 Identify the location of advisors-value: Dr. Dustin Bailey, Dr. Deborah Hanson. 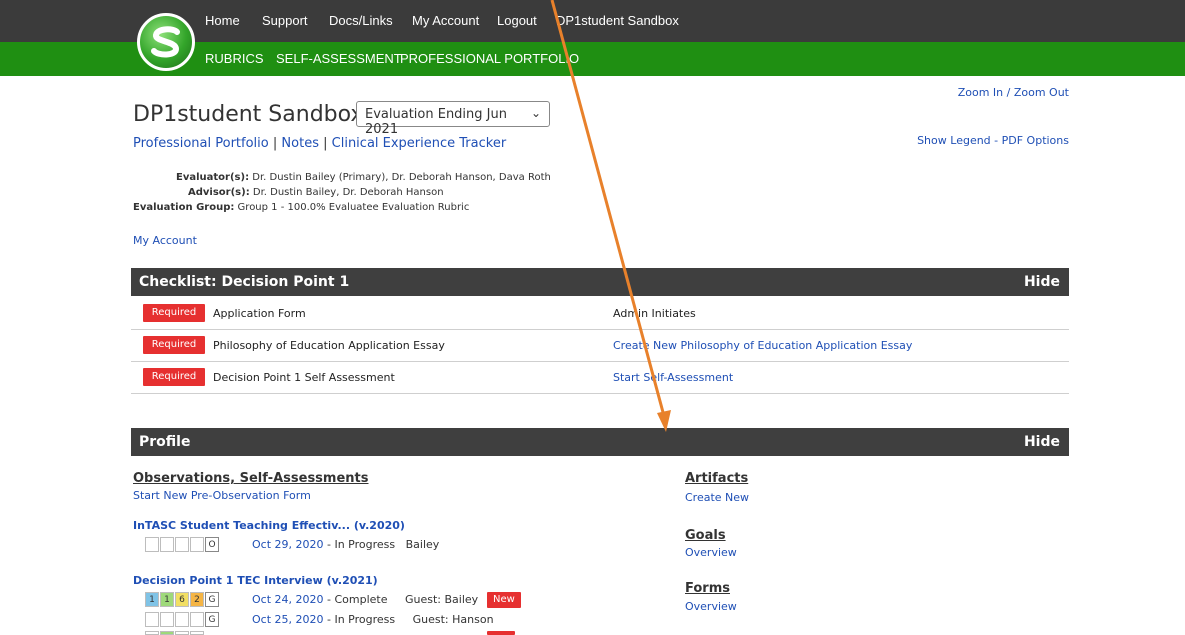
(348, 192).